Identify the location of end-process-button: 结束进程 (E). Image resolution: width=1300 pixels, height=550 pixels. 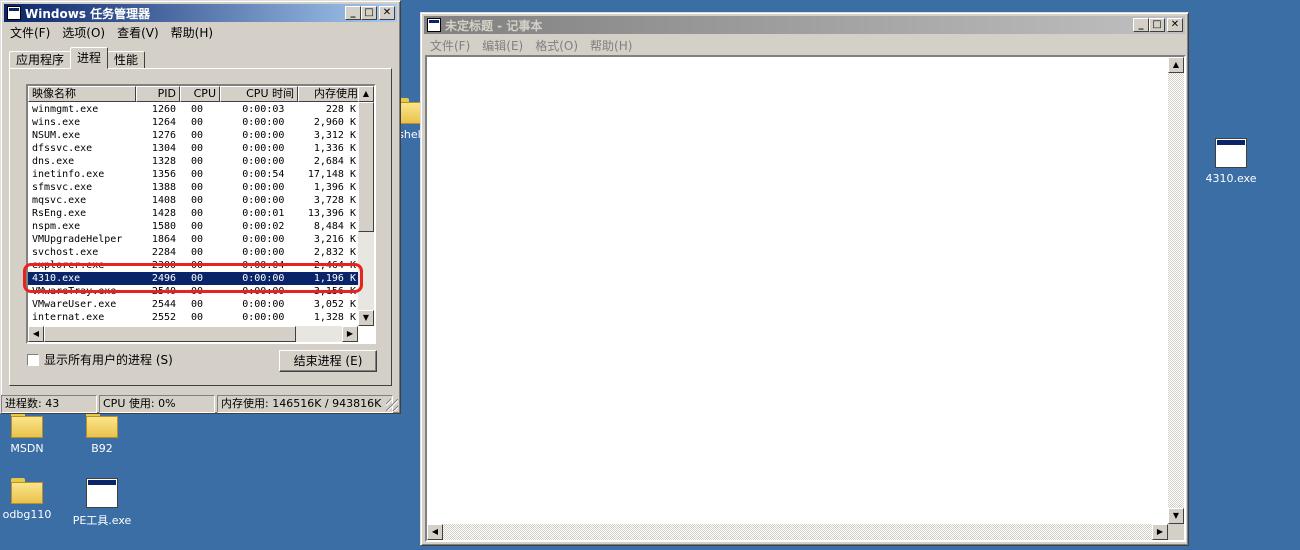
(328, 361).